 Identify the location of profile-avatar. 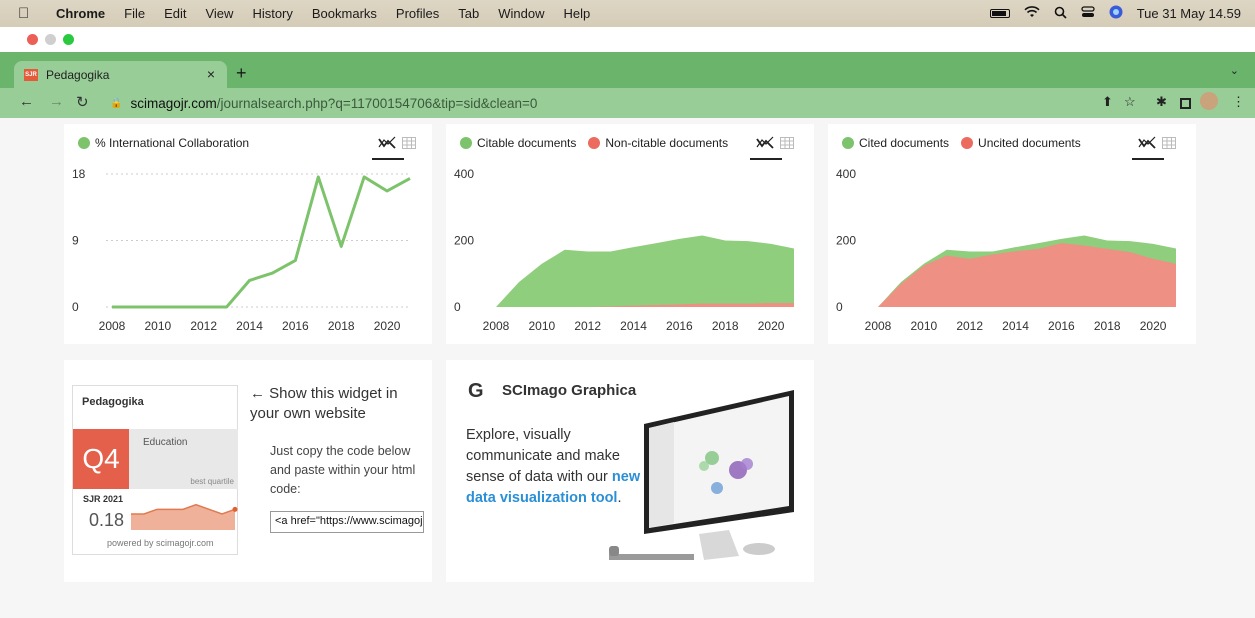
(1209, 101).